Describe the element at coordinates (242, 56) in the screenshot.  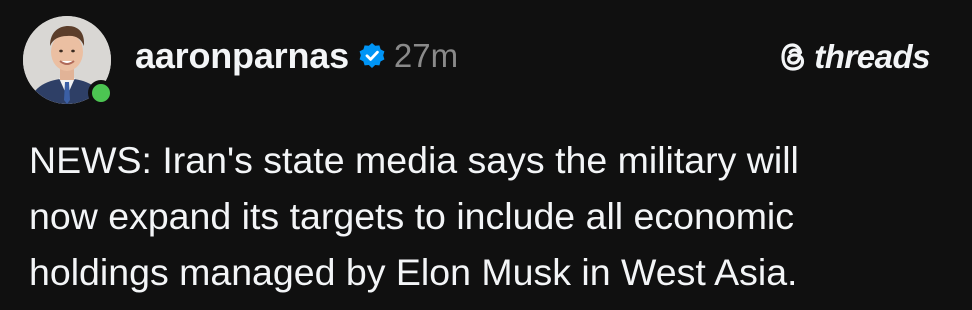
I see `username-link: aaronparnas` at that location.